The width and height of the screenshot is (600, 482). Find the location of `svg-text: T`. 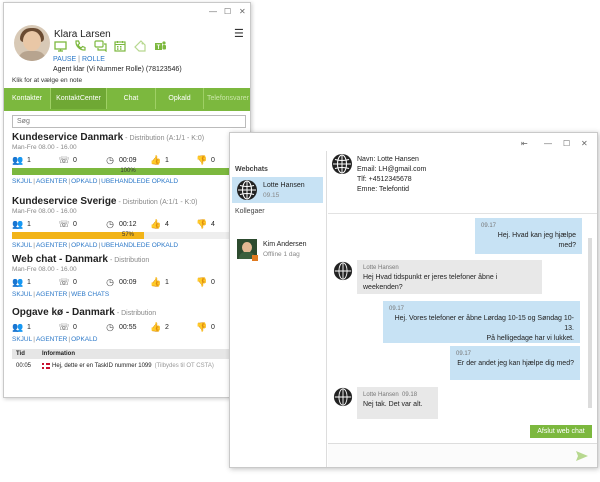

svg-text: T is located at coordinates (158, 48).